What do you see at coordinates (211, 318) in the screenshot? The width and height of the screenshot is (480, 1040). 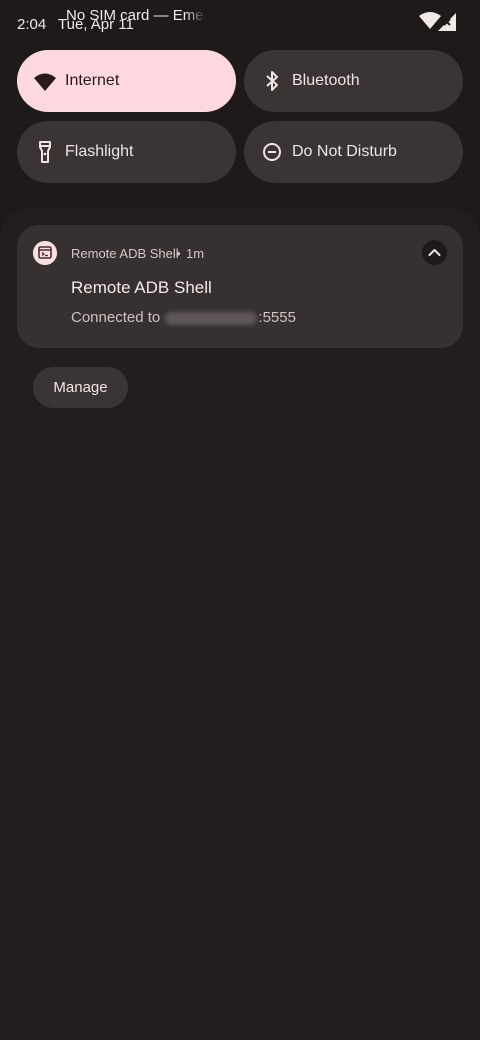 I see `redacted-ip-address` at bounding box center [211, 318].